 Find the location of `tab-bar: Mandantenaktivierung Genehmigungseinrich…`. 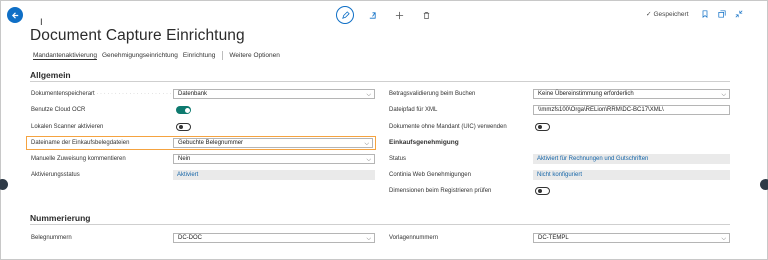

tab-bar: Mandantenaktivierung Genehmigungseinrich… is located at coordinates (159, 55).